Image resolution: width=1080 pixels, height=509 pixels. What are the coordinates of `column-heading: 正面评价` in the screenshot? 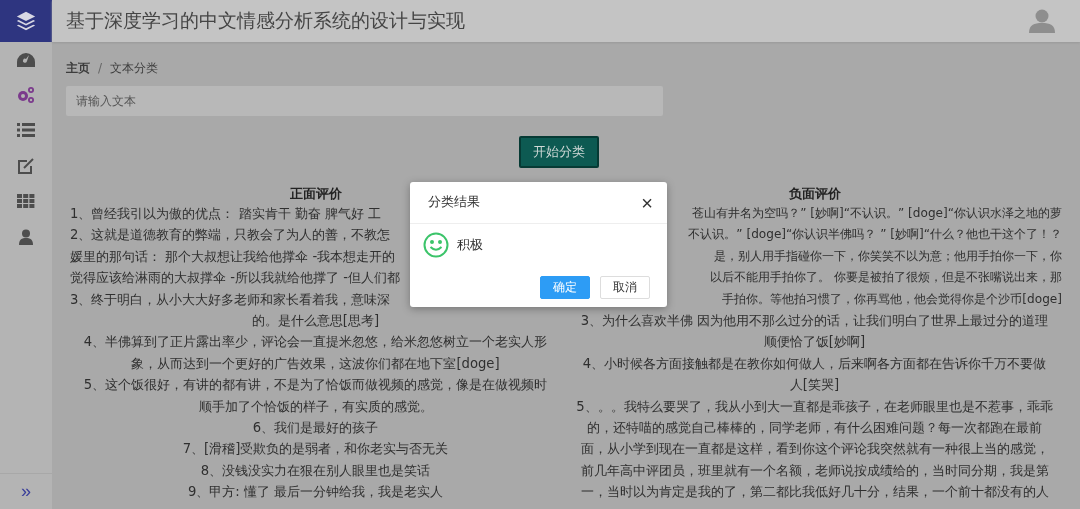 It's located at (315, 194).